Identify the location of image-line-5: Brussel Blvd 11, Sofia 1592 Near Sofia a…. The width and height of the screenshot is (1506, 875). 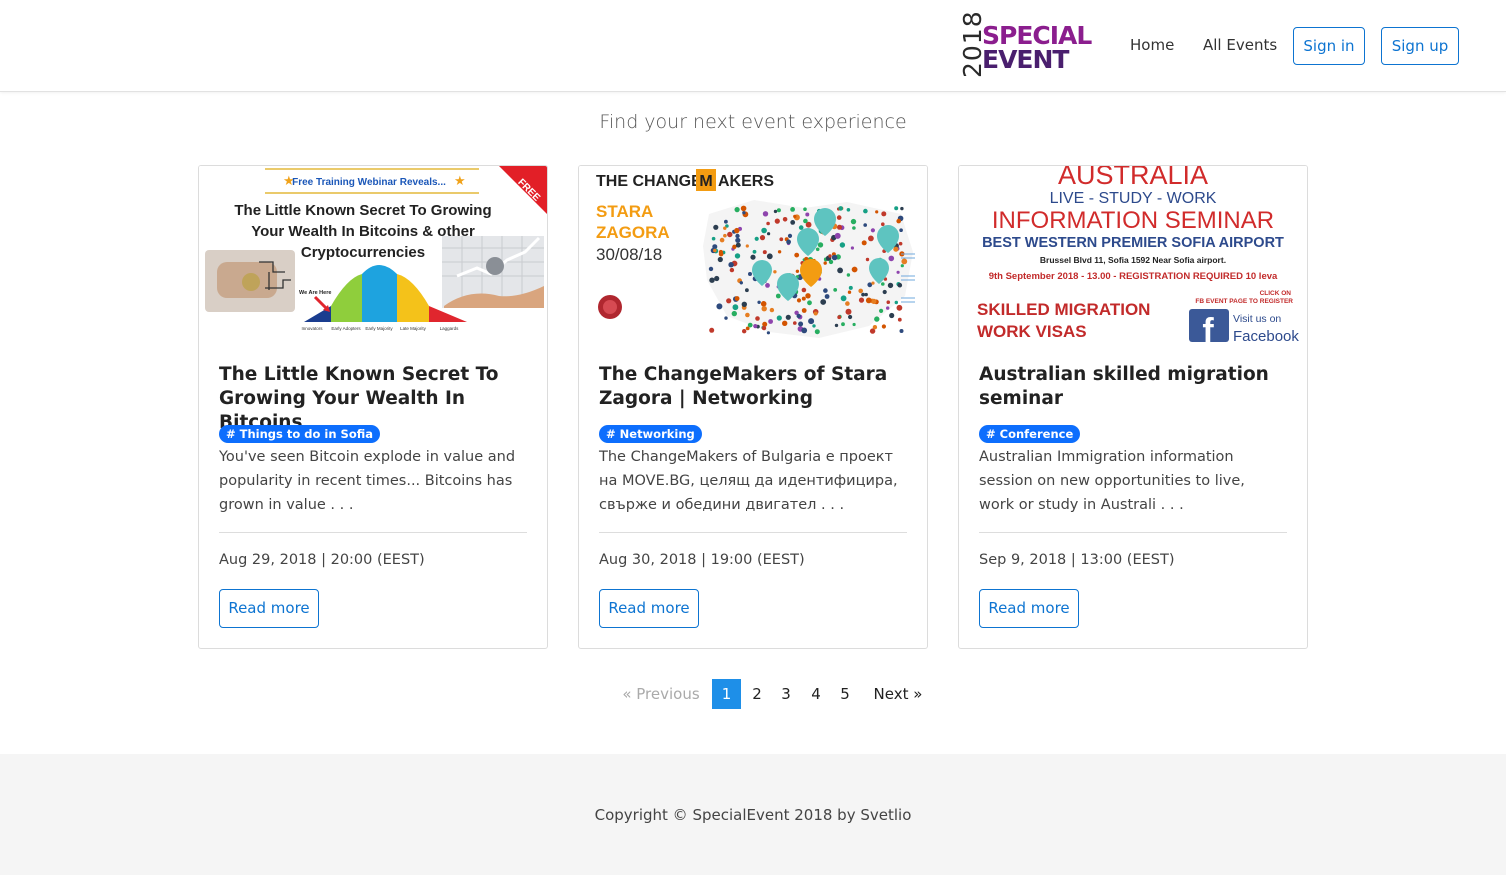
(1133, 260).